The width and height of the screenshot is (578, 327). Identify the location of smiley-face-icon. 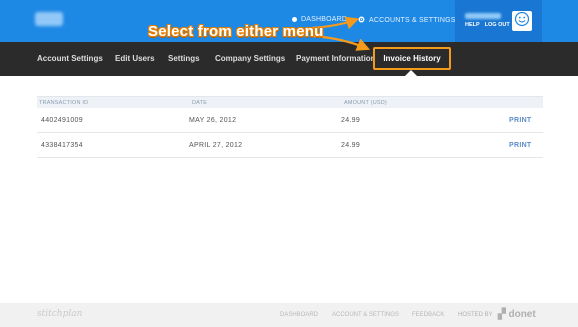
(522, 21).